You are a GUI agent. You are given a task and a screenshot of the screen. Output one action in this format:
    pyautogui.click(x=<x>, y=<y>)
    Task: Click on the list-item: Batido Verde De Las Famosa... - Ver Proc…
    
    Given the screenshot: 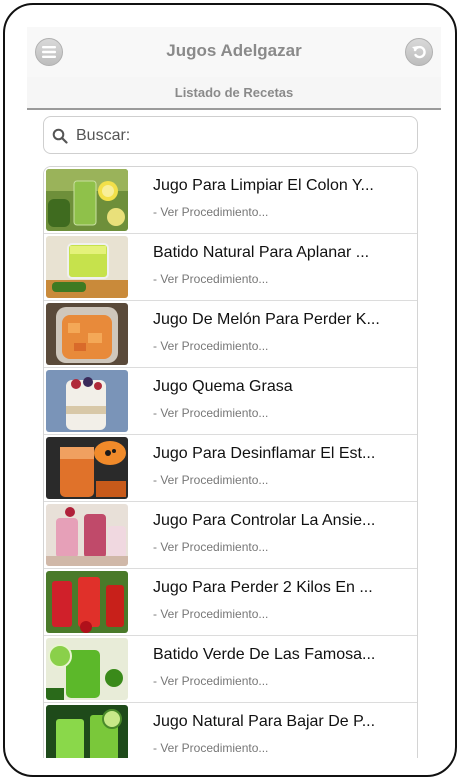 What is the action you would take?
    pyautogui.click(x=230, y=669)
    